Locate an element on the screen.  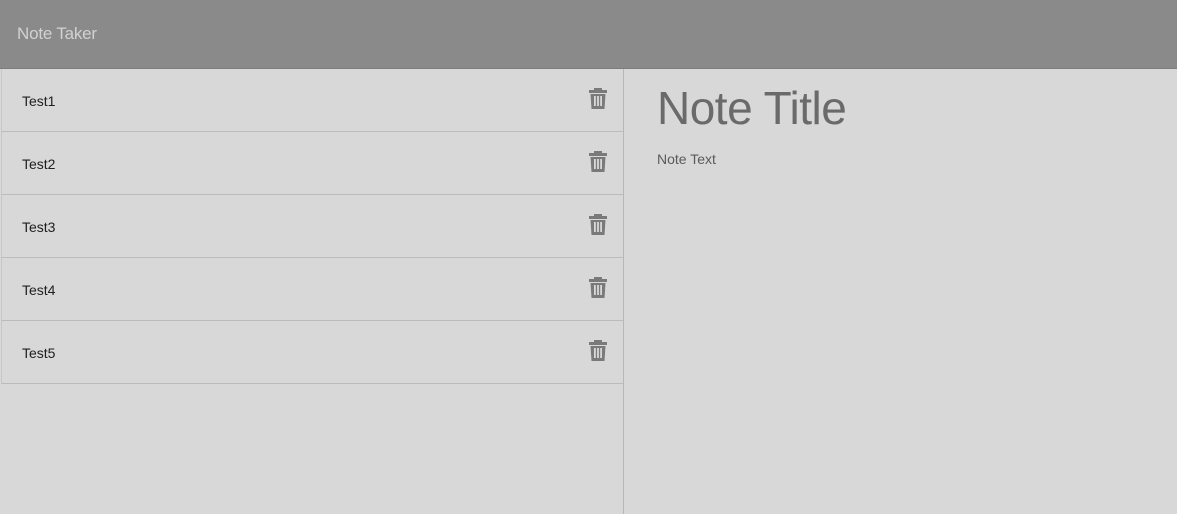
note-title-input: Note Title is located at coordinates (752, 108).